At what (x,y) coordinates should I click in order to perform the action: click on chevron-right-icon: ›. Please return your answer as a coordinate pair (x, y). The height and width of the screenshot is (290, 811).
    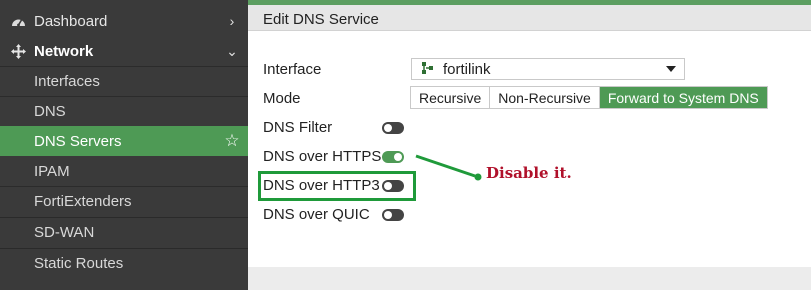
    Looking at the image, I should click on (232, 21).